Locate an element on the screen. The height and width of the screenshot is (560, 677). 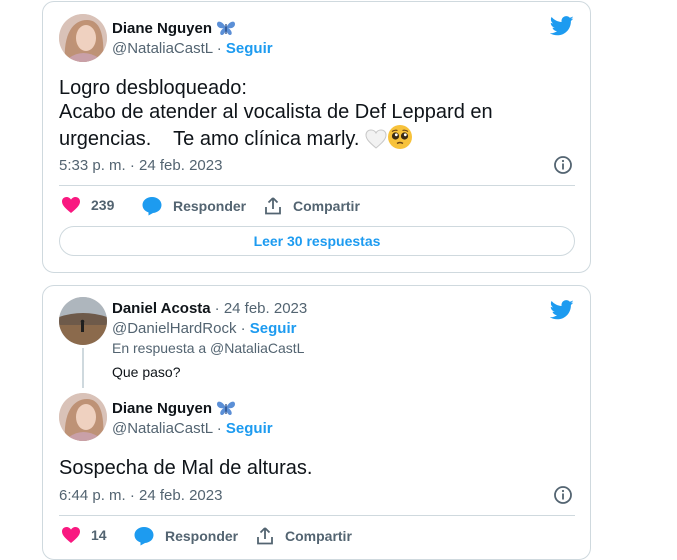
thread-line is located at coordinates (83, 368).